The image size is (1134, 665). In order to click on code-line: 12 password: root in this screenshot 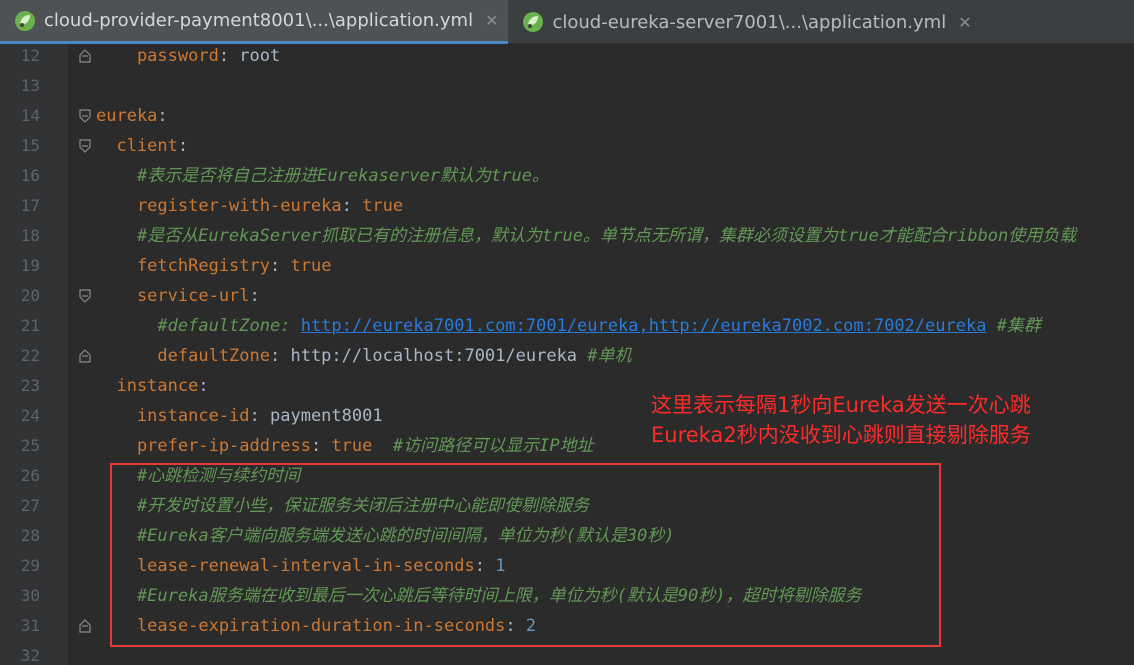, I will do `click(567, 57)`.